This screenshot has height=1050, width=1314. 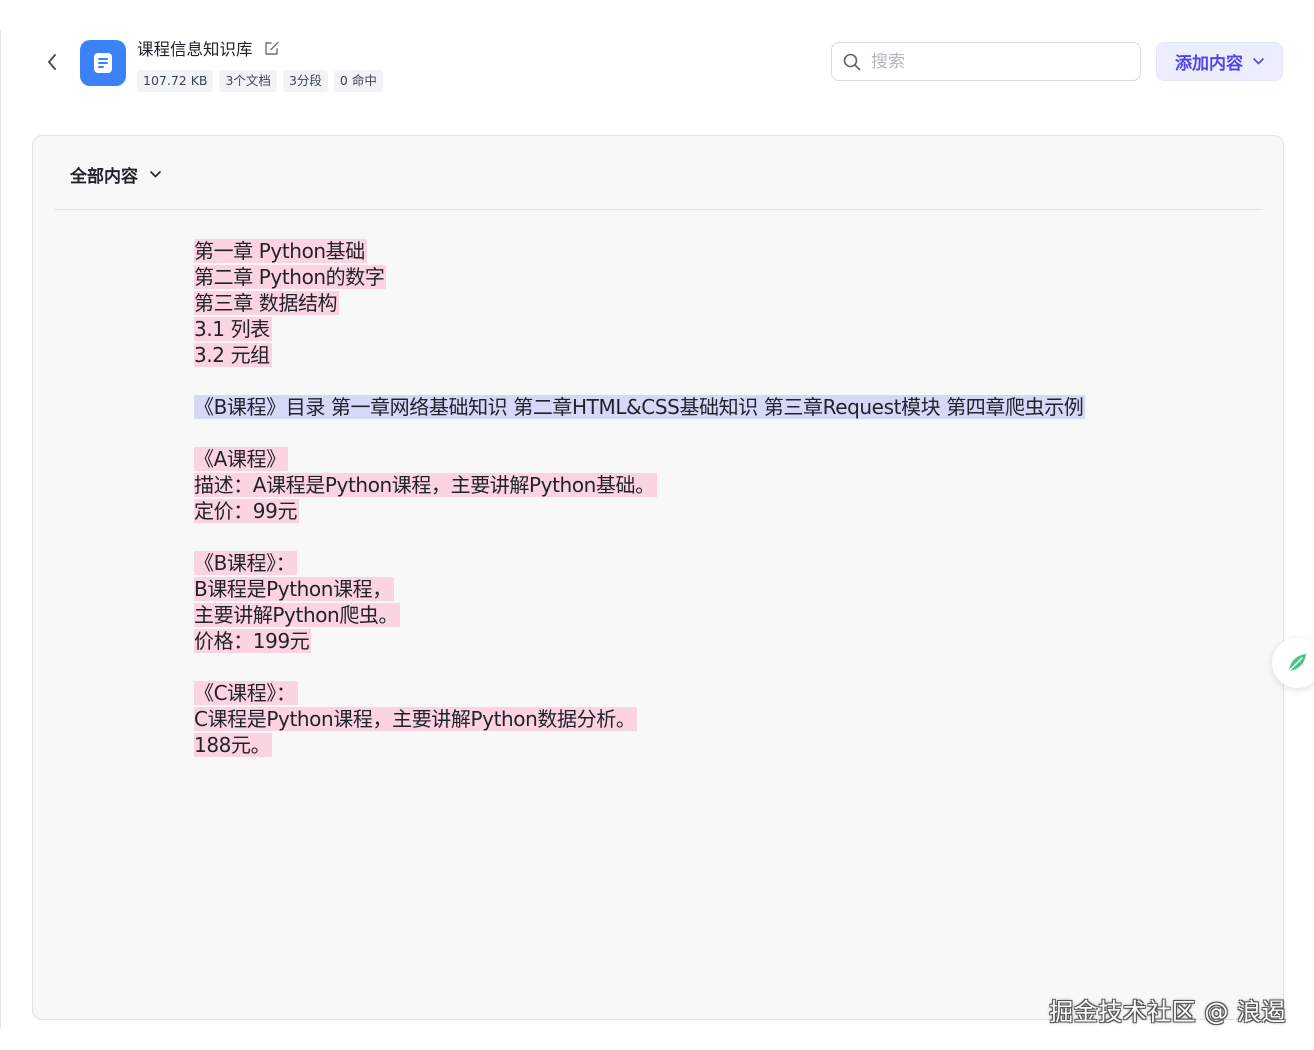 I want to click on back-button, so click(x=52, y=62).